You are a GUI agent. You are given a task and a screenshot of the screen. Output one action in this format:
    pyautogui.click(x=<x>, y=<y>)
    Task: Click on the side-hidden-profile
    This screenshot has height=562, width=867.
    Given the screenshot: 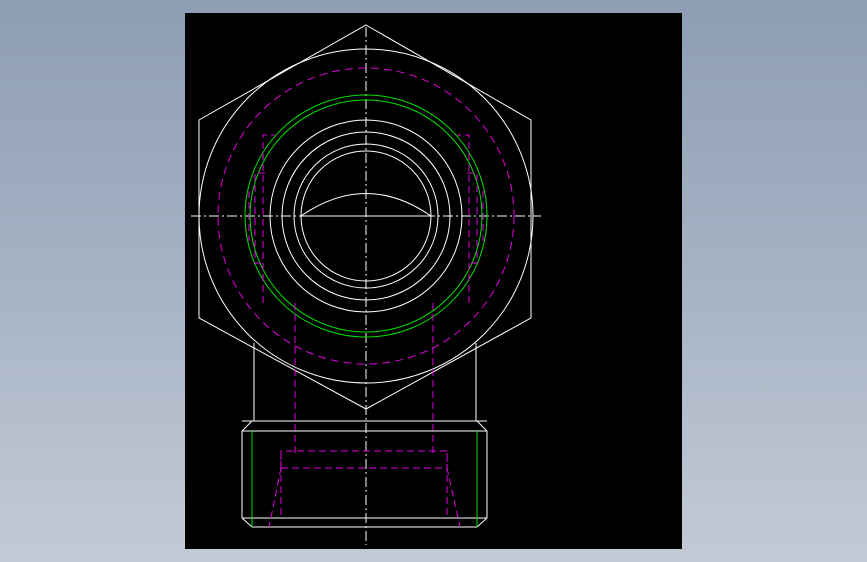 What is the action you would take?
    pyautogui.click(x=364, y=489)
    